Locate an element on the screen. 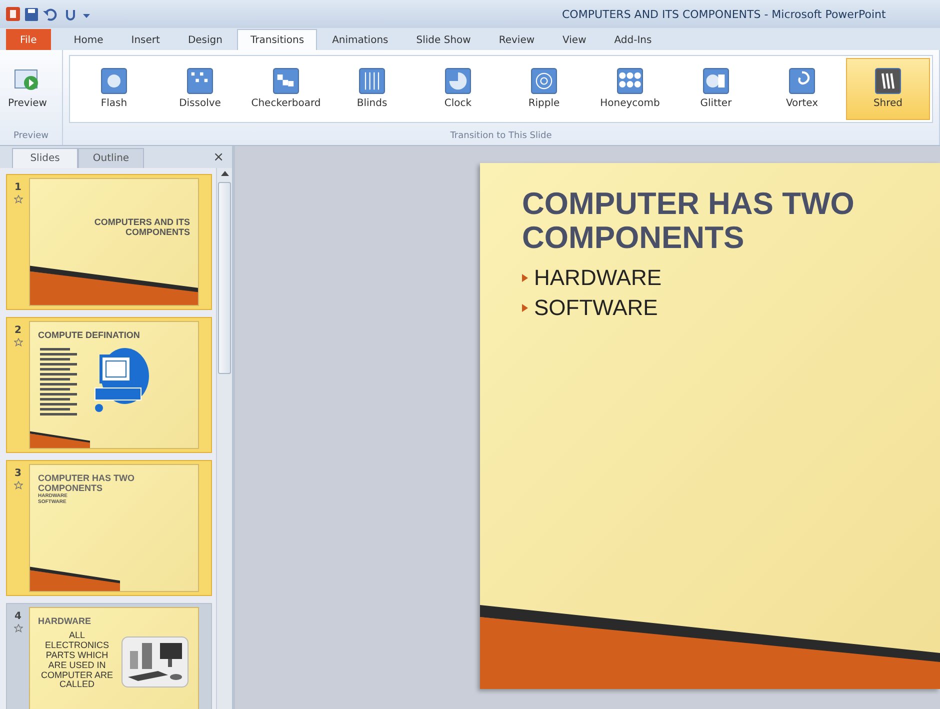  transition-button: Flash is located at coordinates (114, 89).